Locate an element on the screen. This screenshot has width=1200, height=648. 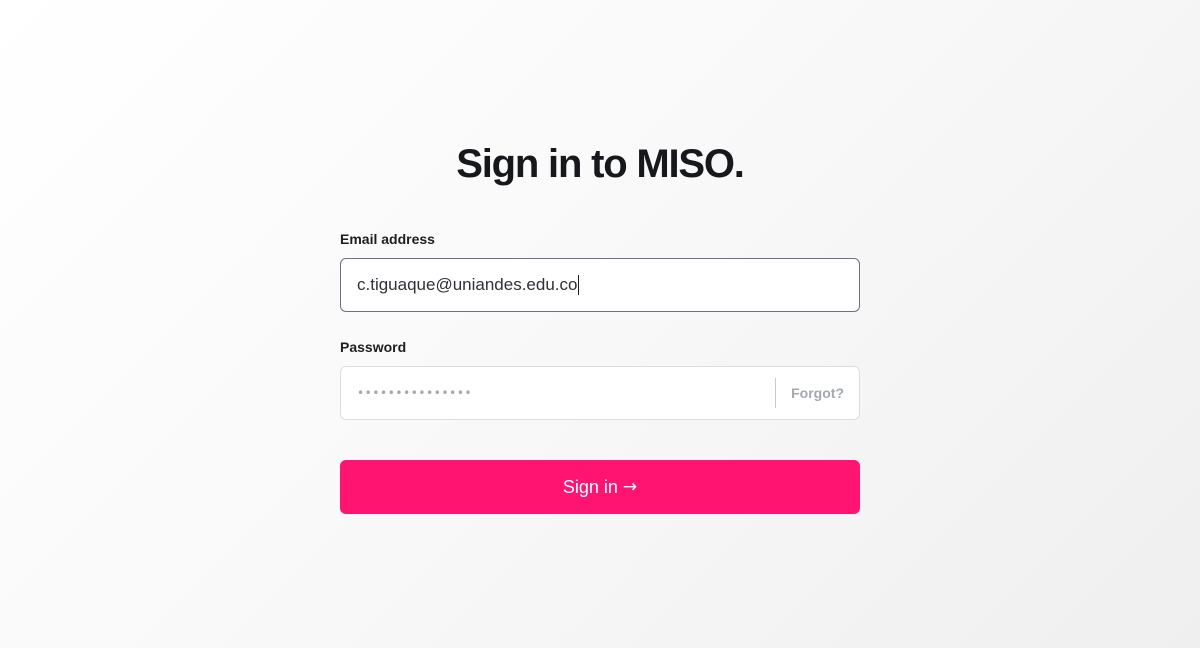
sign-in-button: Sign in → is located at coordinates (600, 487).